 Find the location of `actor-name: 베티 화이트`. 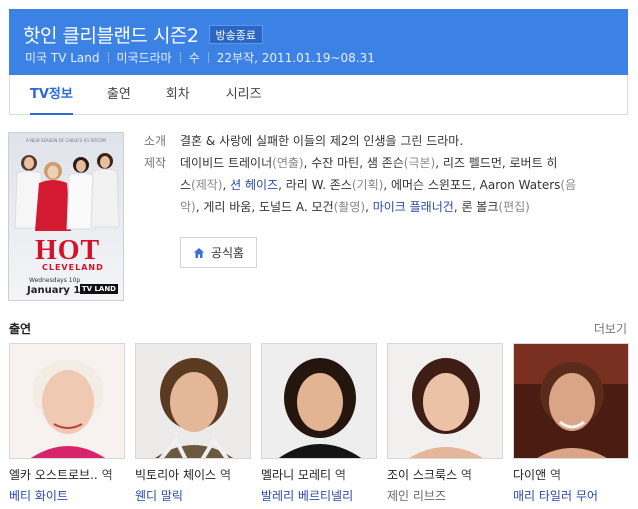

actor-name: 베티 화이트 is located at coordinates (67, 495).